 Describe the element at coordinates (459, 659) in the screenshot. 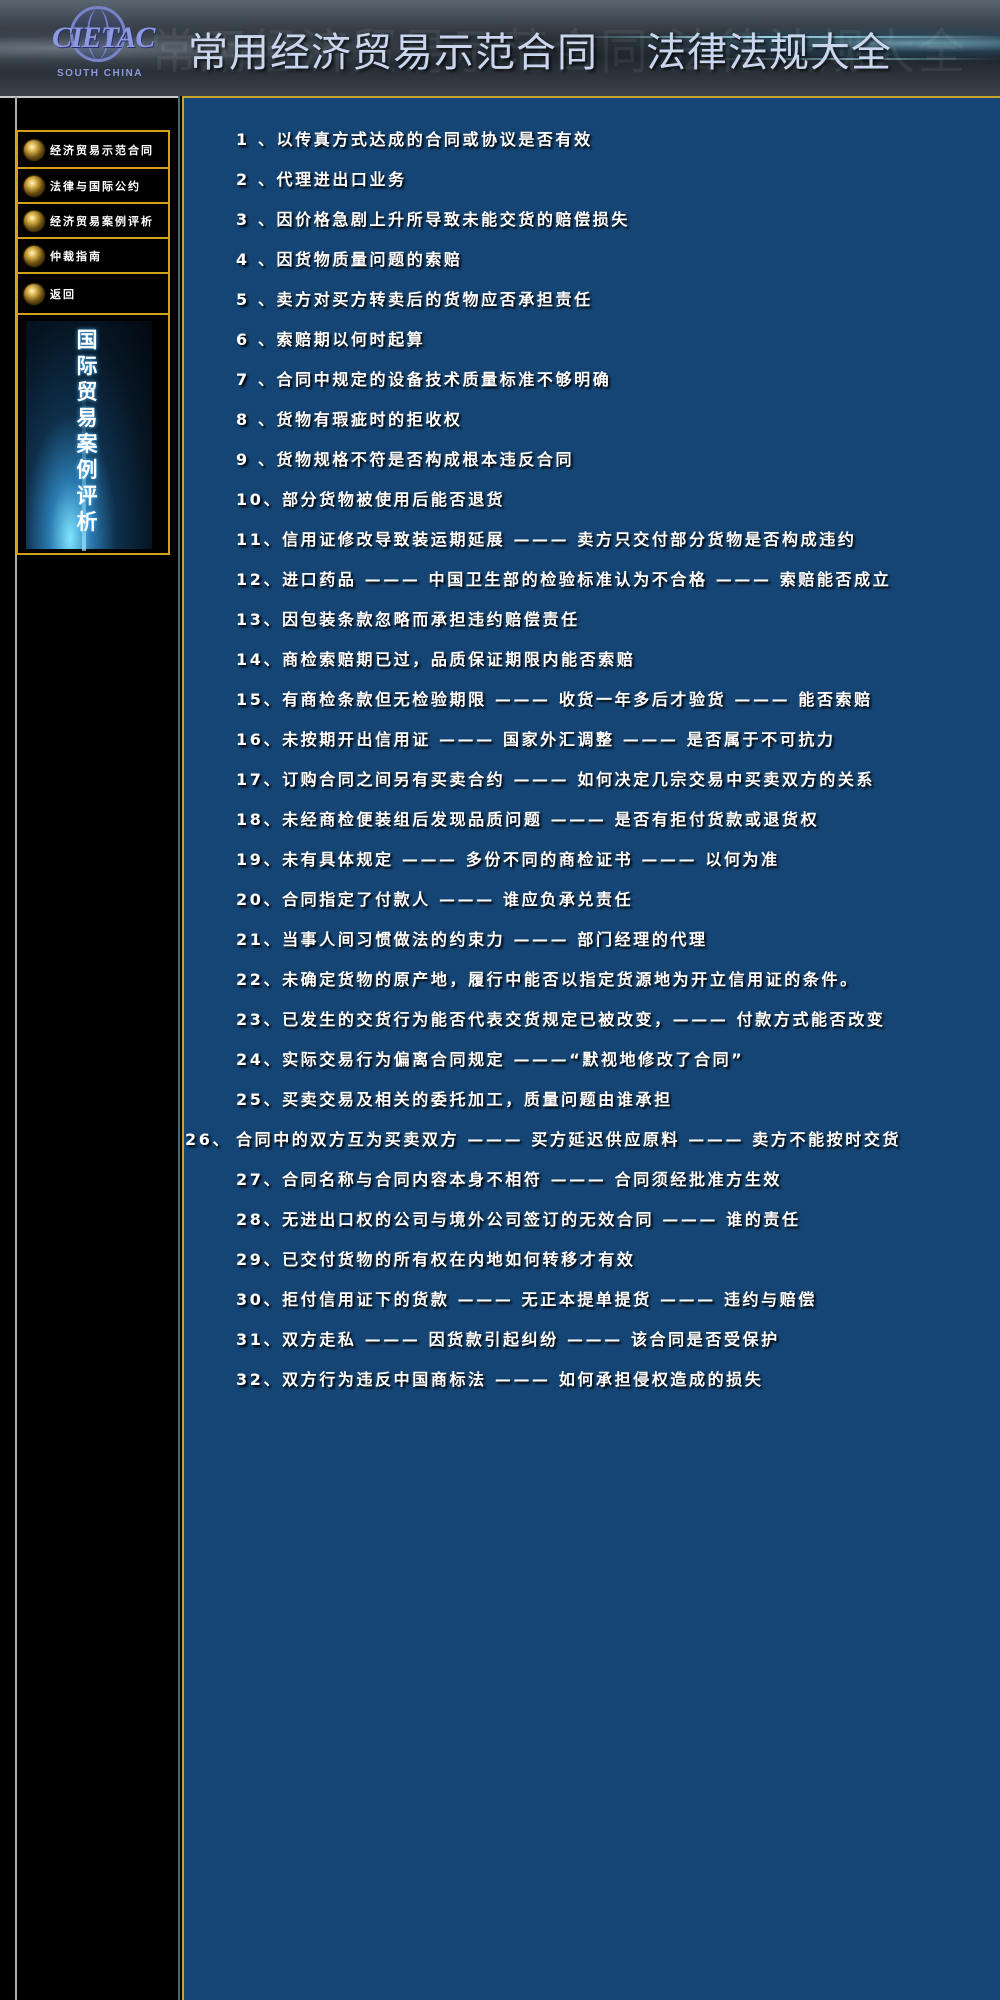

I see `case-title: 商检索赔期已过，品质保证期限内能否索赔` at that location.